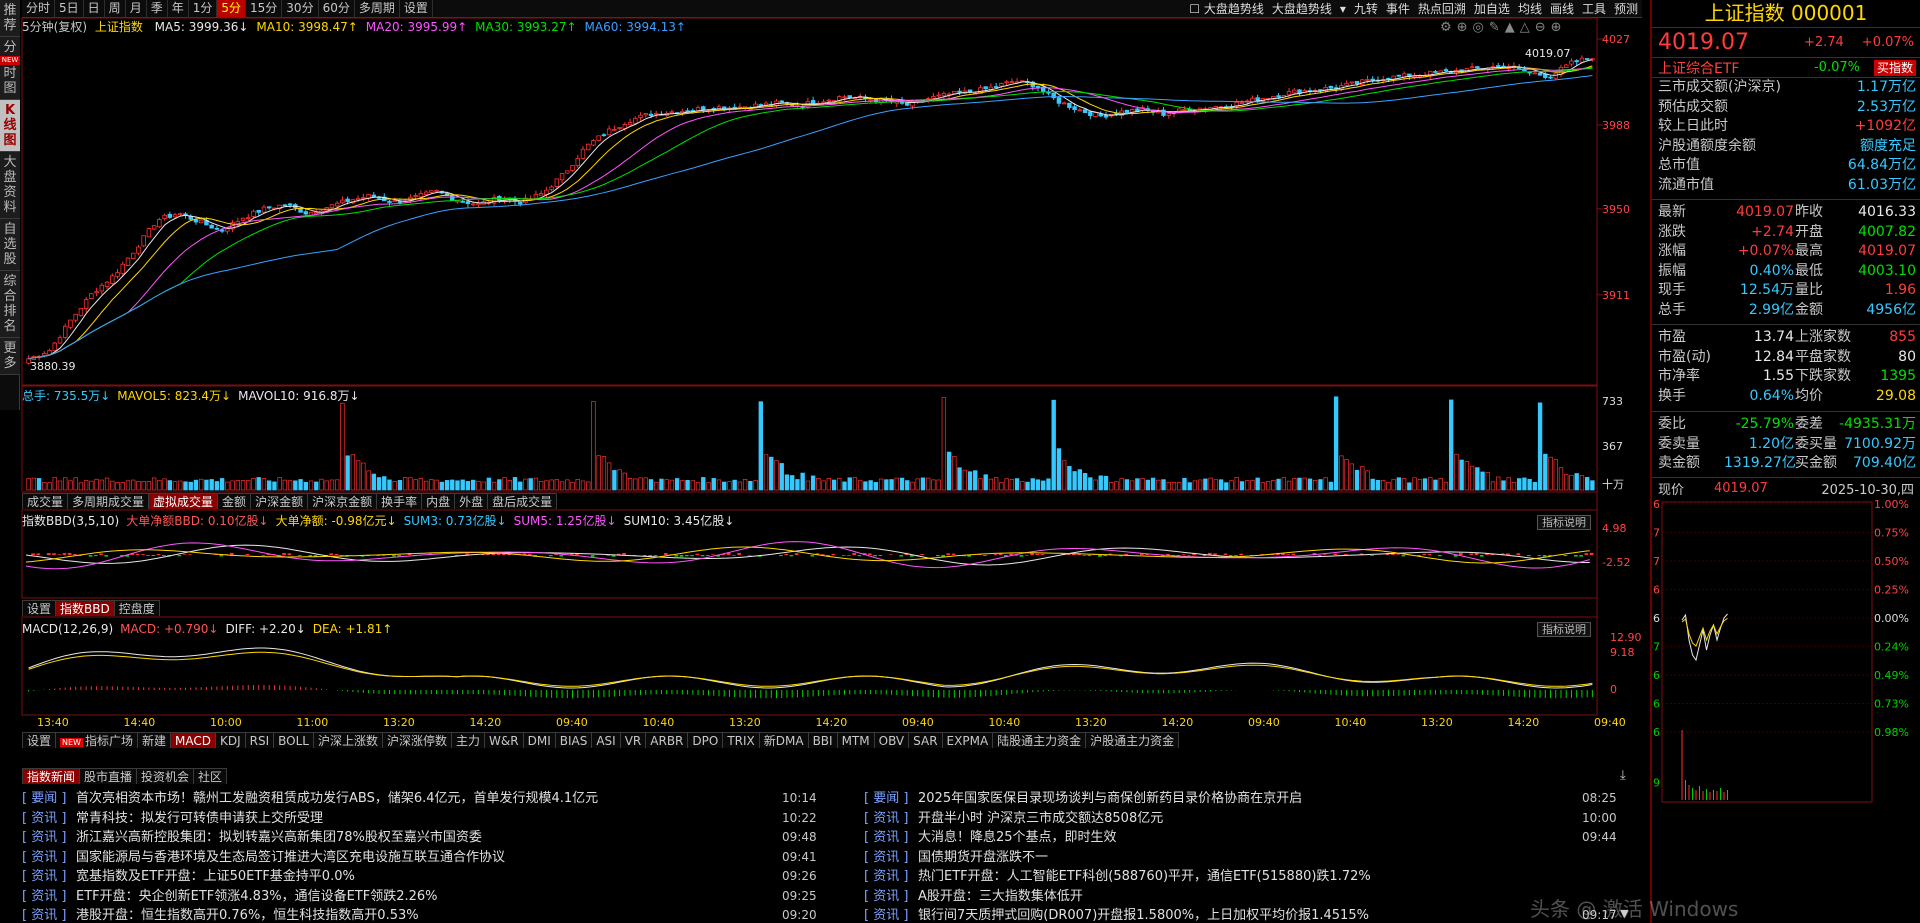  I want to click on volume-tab: 沪深京金额, so click(342, 501).